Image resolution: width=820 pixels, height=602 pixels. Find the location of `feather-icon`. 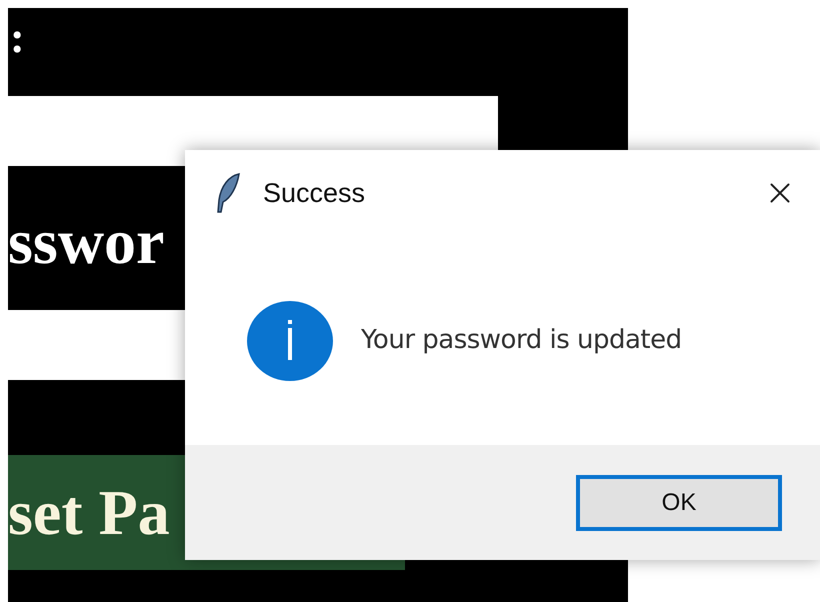

feather-icon is located at coordinates (228, 193).